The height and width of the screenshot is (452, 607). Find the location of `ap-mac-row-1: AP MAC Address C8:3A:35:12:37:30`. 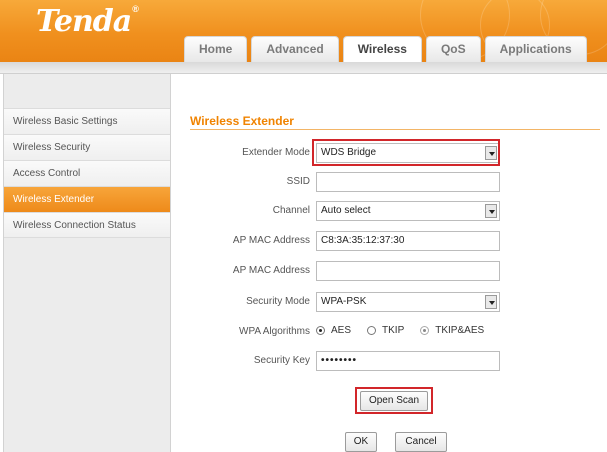

ap-mac-row-1: AP MAC Address C8:3A:35:12:37:30 is located at coordinates (350, 242).